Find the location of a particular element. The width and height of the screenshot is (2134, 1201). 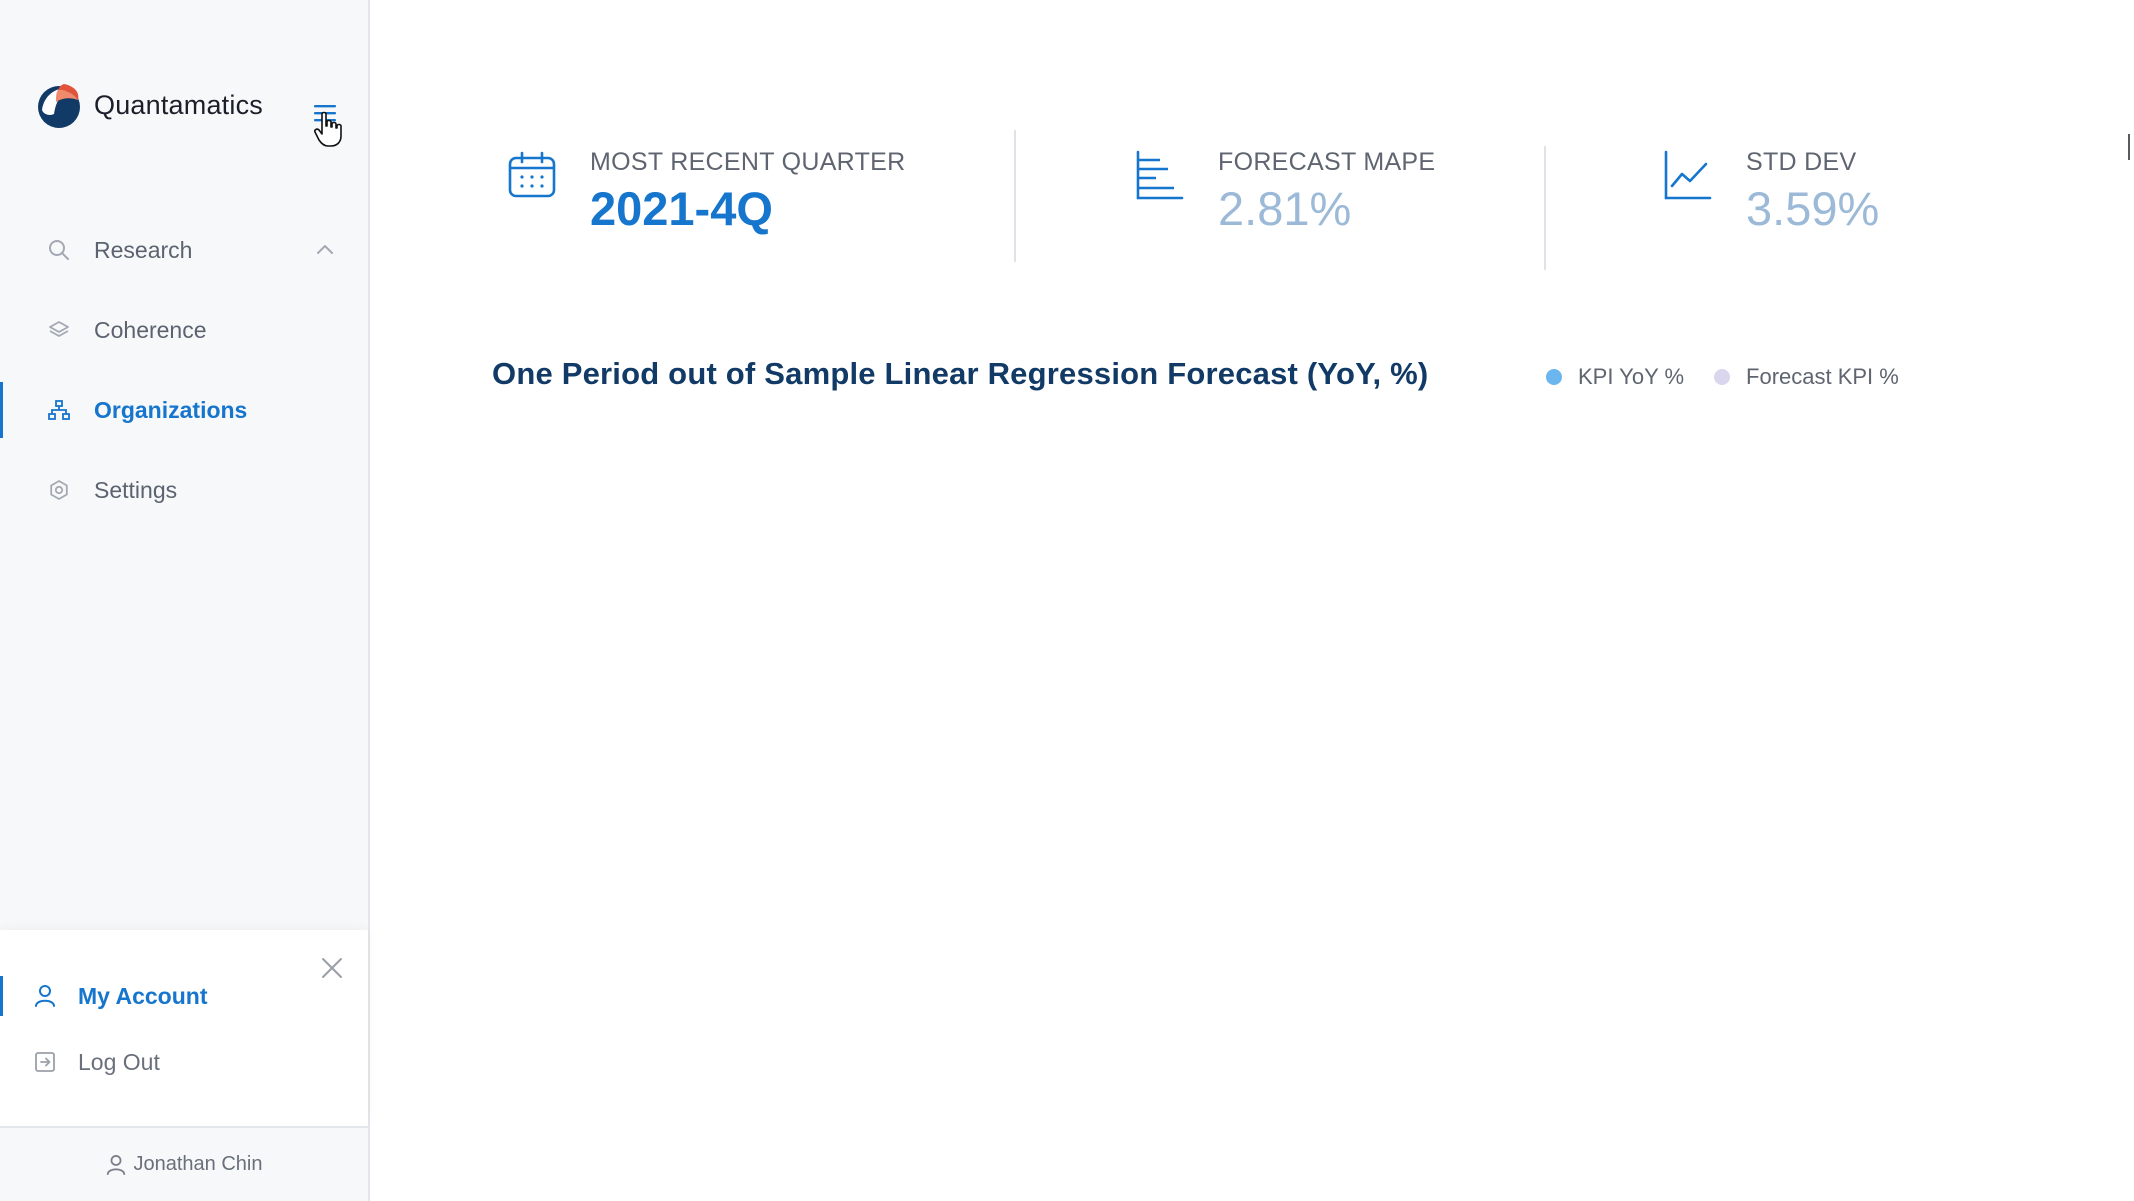

gear-icon is located at coordinates (59, 490).